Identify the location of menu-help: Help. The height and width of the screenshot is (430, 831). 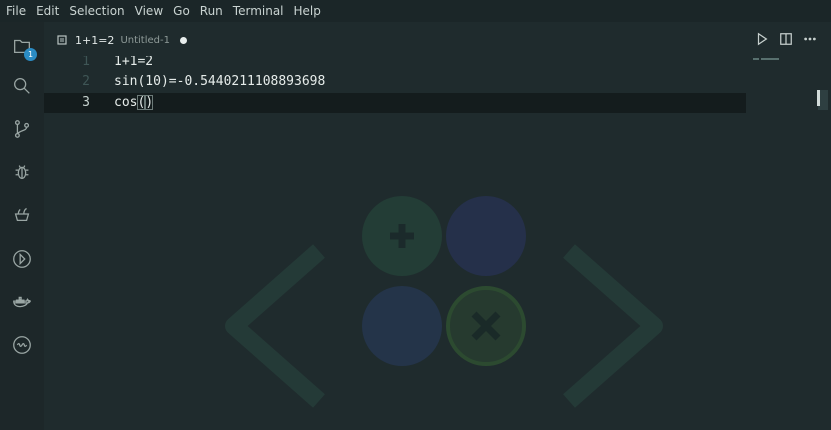
(307, 11).